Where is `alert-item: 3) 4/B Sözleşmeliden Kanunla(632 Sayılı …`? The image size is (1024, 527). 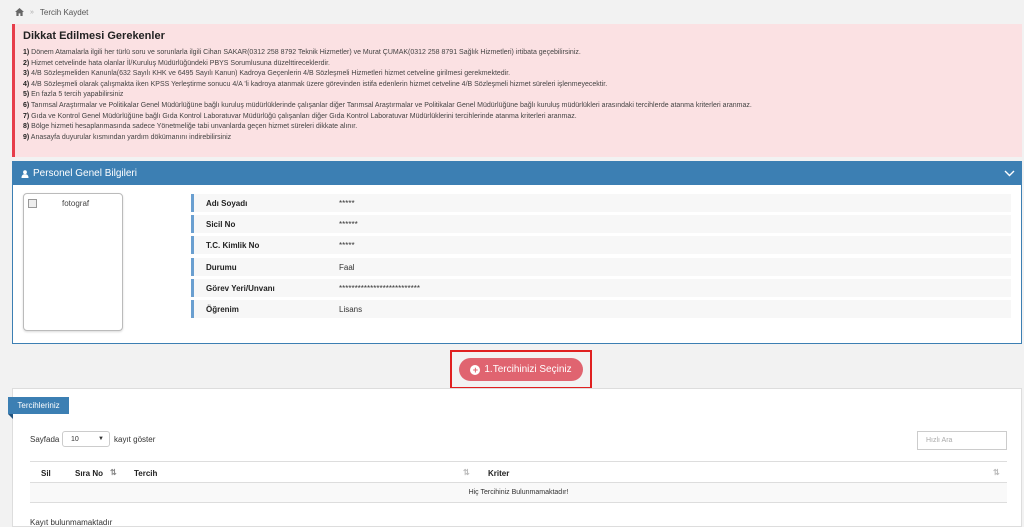
alert-item: 3) 4/B Sözleşmeliden Kanunla(632 Sayılı … is located at coordinates (518, 74).